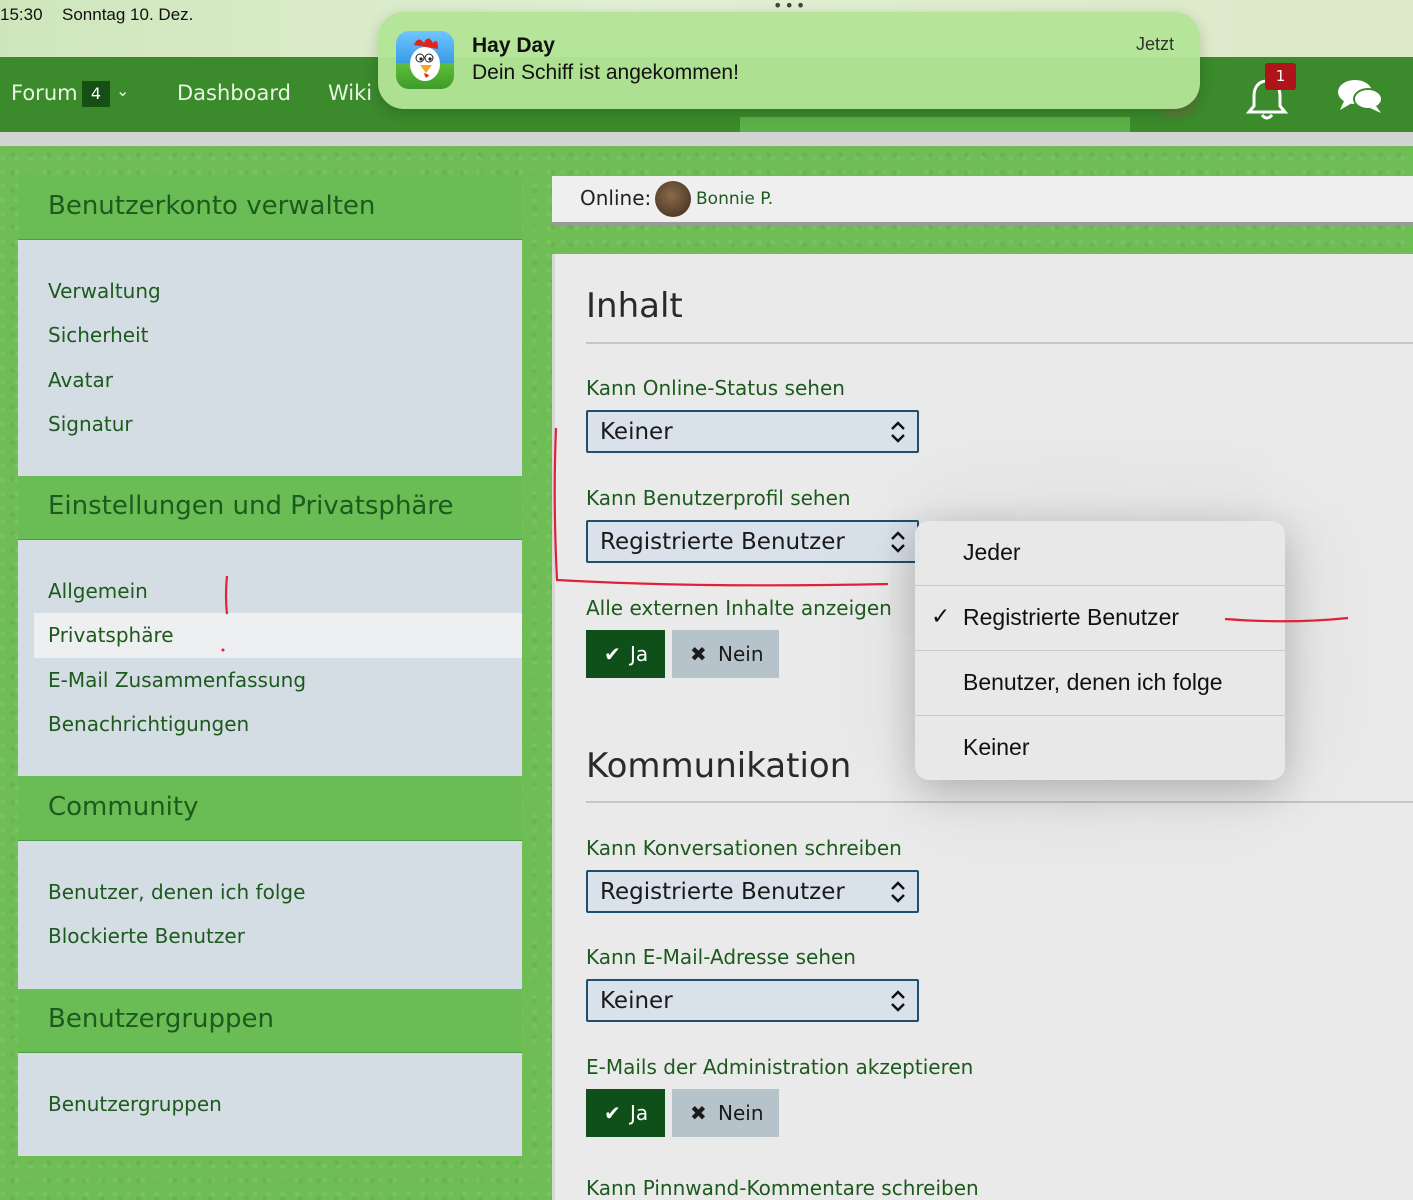 This screenshot has height=1200, width=1413. What do you see at coordinates (752, 431) in the screenshot?
I see `online-status-select: Keiner` at bounding box center [752, 431].